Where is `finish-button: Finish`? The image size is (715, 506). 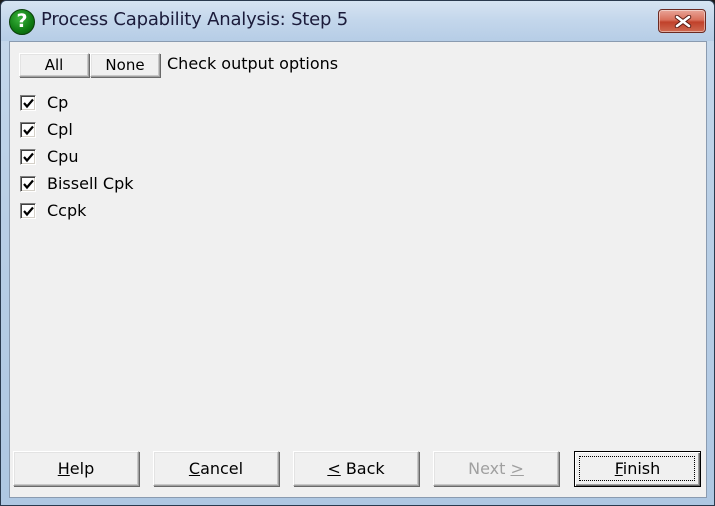
finish-button: Finish is located at coordinates (637, 469).